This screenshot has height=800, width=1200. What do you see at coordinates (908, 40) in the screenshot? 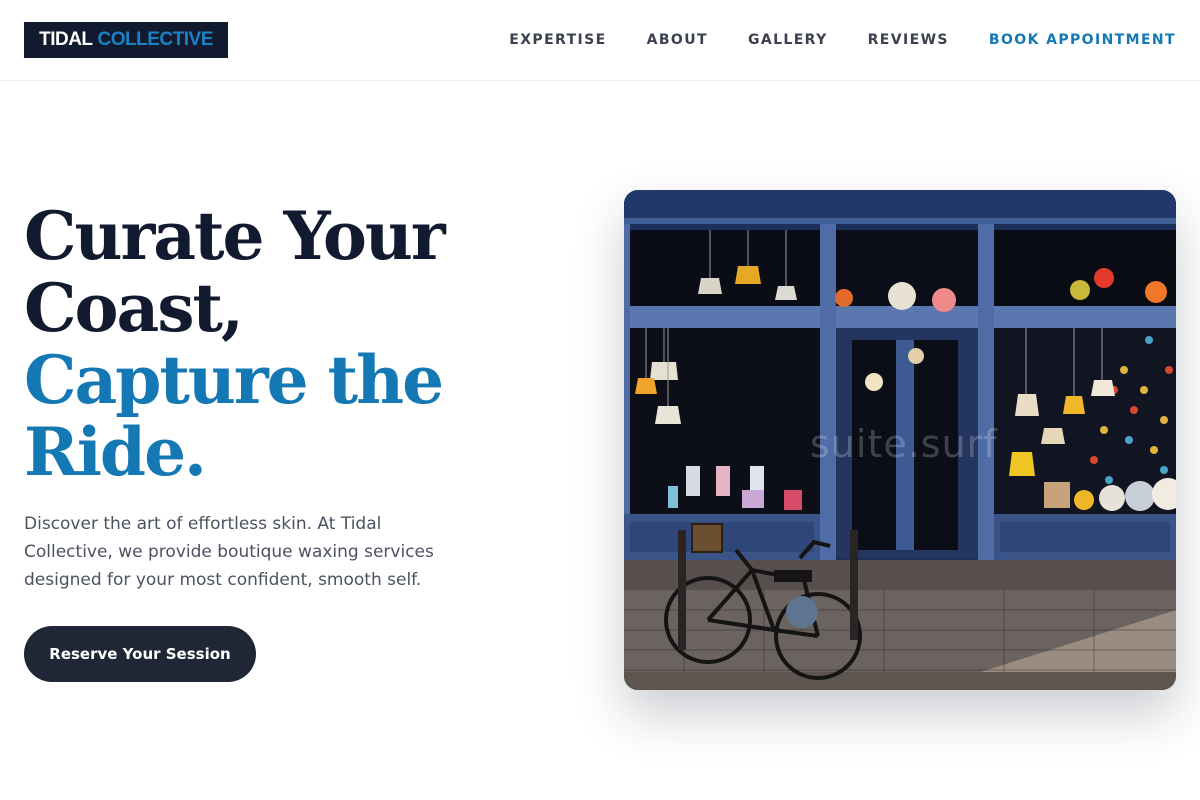
I see `nav-link-reviews: REVIEWS` at bounding box center [908, 40].